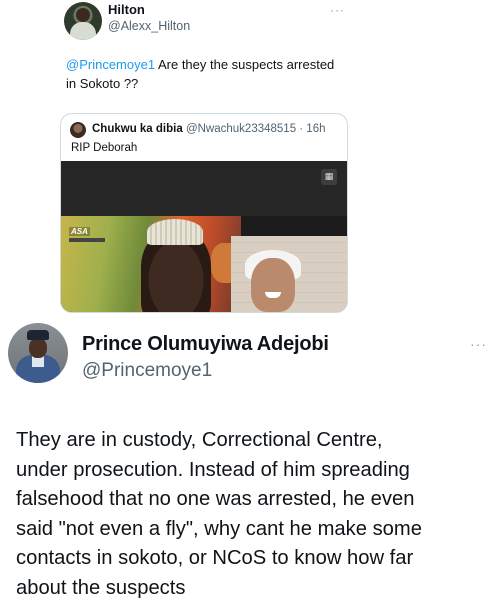  What do you see at coordinates (137, 129) in the screenshot?
I see `quoted-display-name: Chukwu ka dibia` at bounding box center [137, 129].